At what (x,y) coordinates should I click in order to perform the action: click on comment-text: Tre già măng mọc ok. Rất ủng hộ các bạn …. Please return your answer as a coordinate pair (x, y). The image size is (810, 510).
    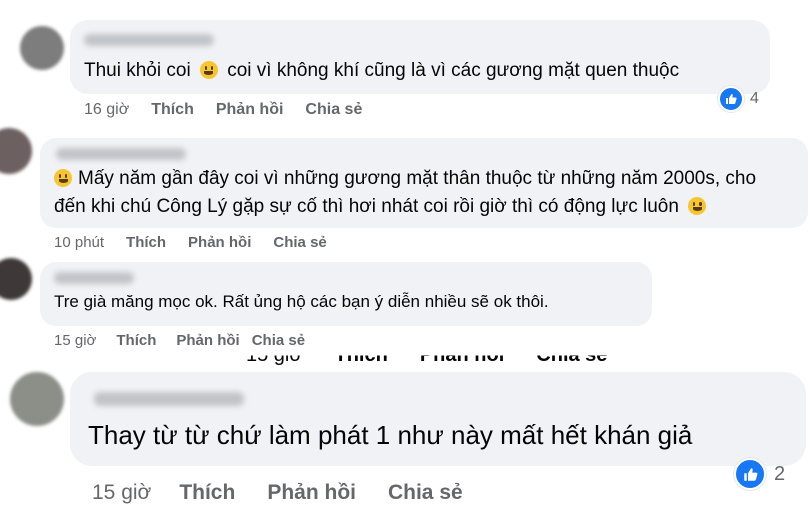
    Looking at the image, I should click on (301, 301).